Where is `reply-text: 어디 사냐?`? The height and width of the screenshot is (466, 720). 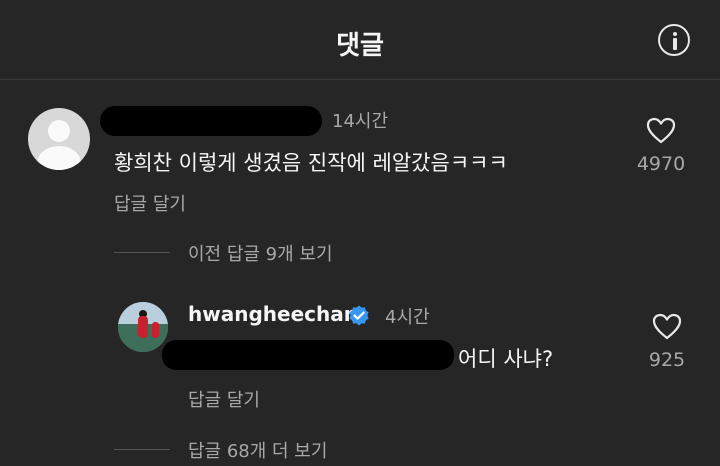
reply-text: 어디 사냐? is located at coordinates (506, 359).